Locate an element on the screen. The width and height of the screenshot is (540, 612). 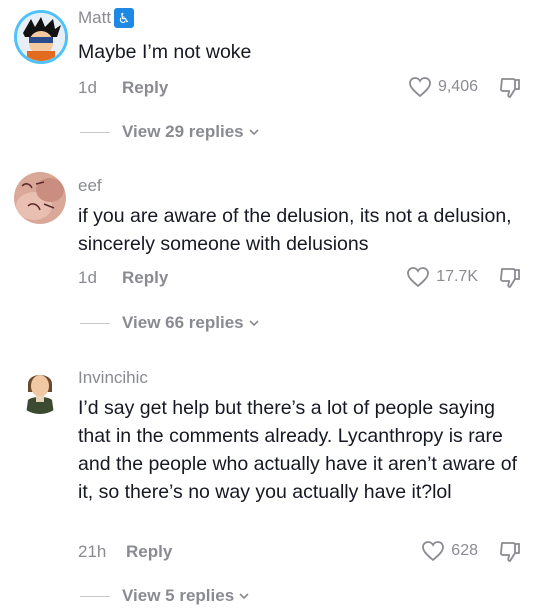
username: Invincihic is located at coordinates (113, 378).